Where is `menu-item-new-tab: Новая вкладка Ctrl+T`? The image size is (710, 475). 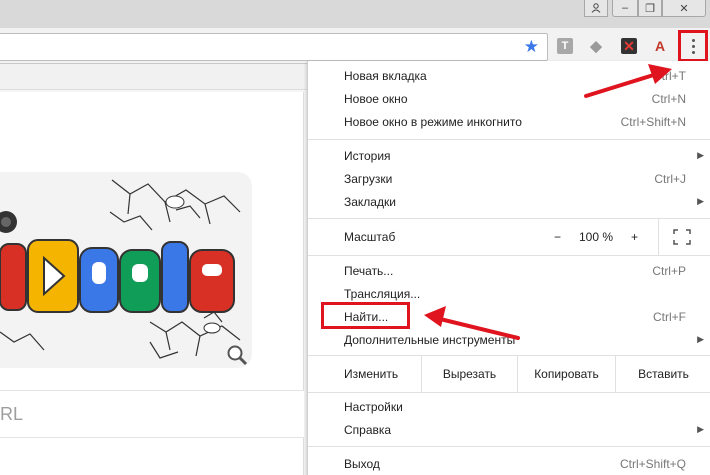 menu-item-new-tab: Новая вкладка Ctrl+T is located at coordinates (509, 75).